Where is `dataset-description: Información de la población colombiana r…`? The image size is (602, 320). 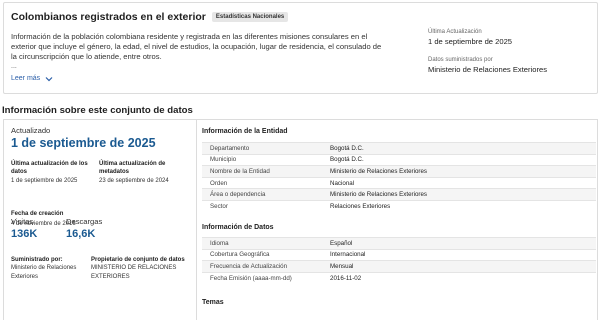
dataset-description: Información de la población colombiana r… is located at coordinates (196, 46).